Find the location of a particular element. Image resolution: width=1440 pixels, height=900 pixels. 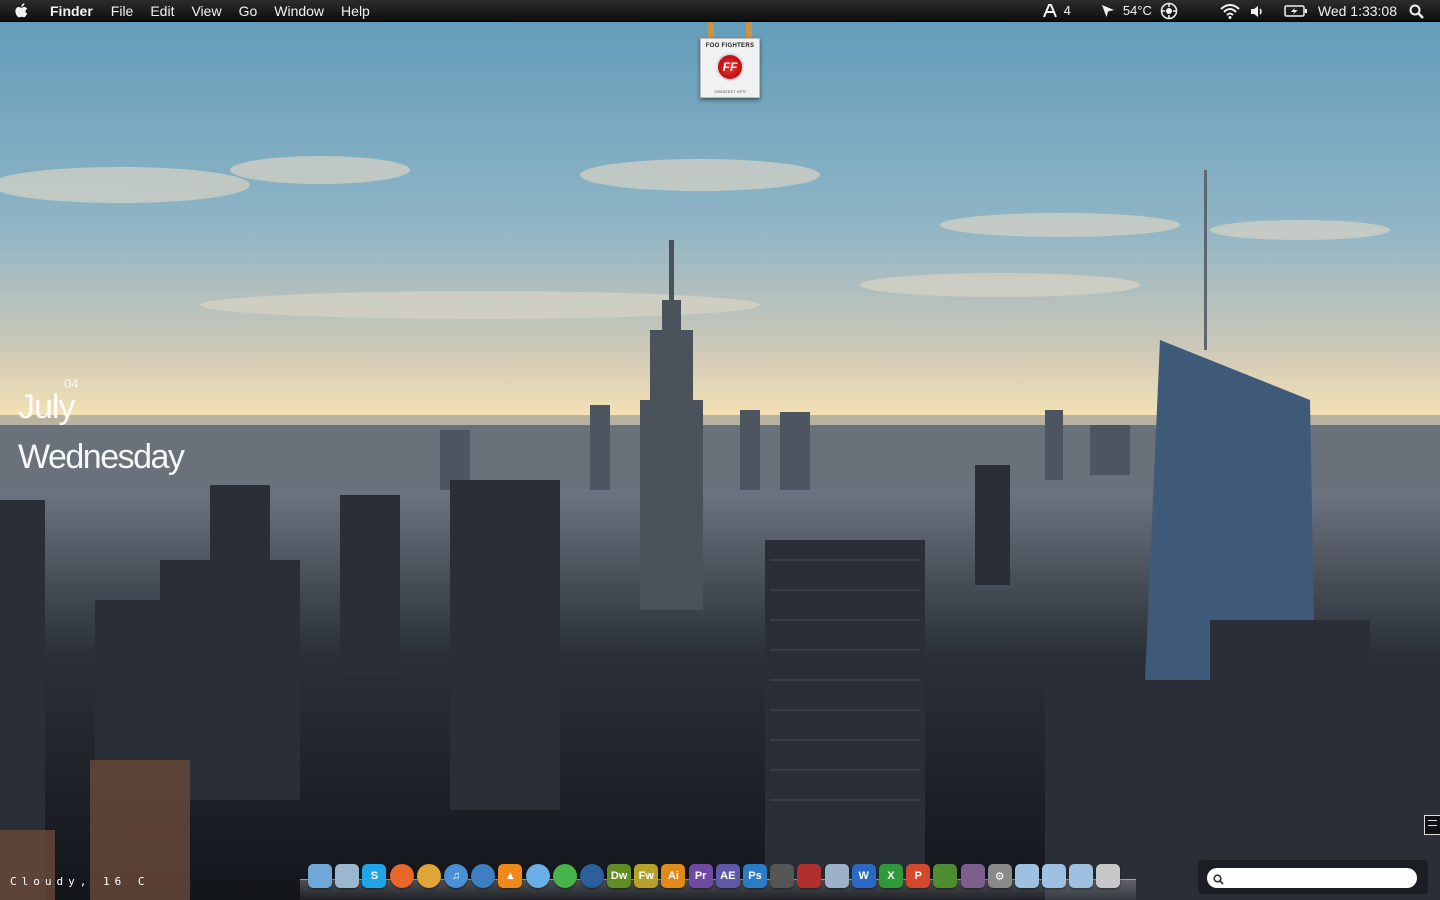

search-icon is located at coordinates (1218, 881).